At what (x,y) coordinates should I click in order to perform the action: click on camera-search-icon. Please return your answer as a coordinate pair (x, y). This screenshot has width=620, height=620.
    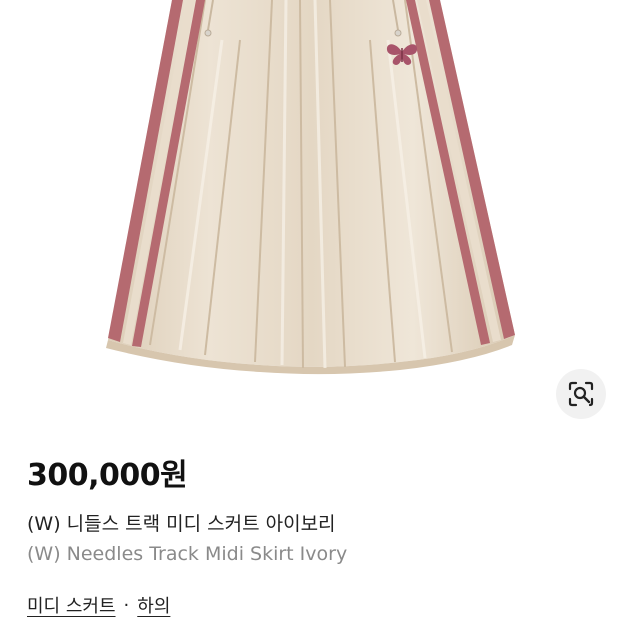
    Looking at the image, I should click on (581, 394).